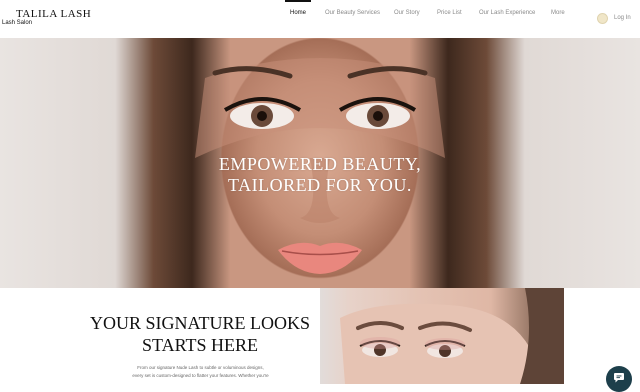  Describe the element at coordinates (622, 18) in the screenshot. I see `login-label: Log In` at that location.